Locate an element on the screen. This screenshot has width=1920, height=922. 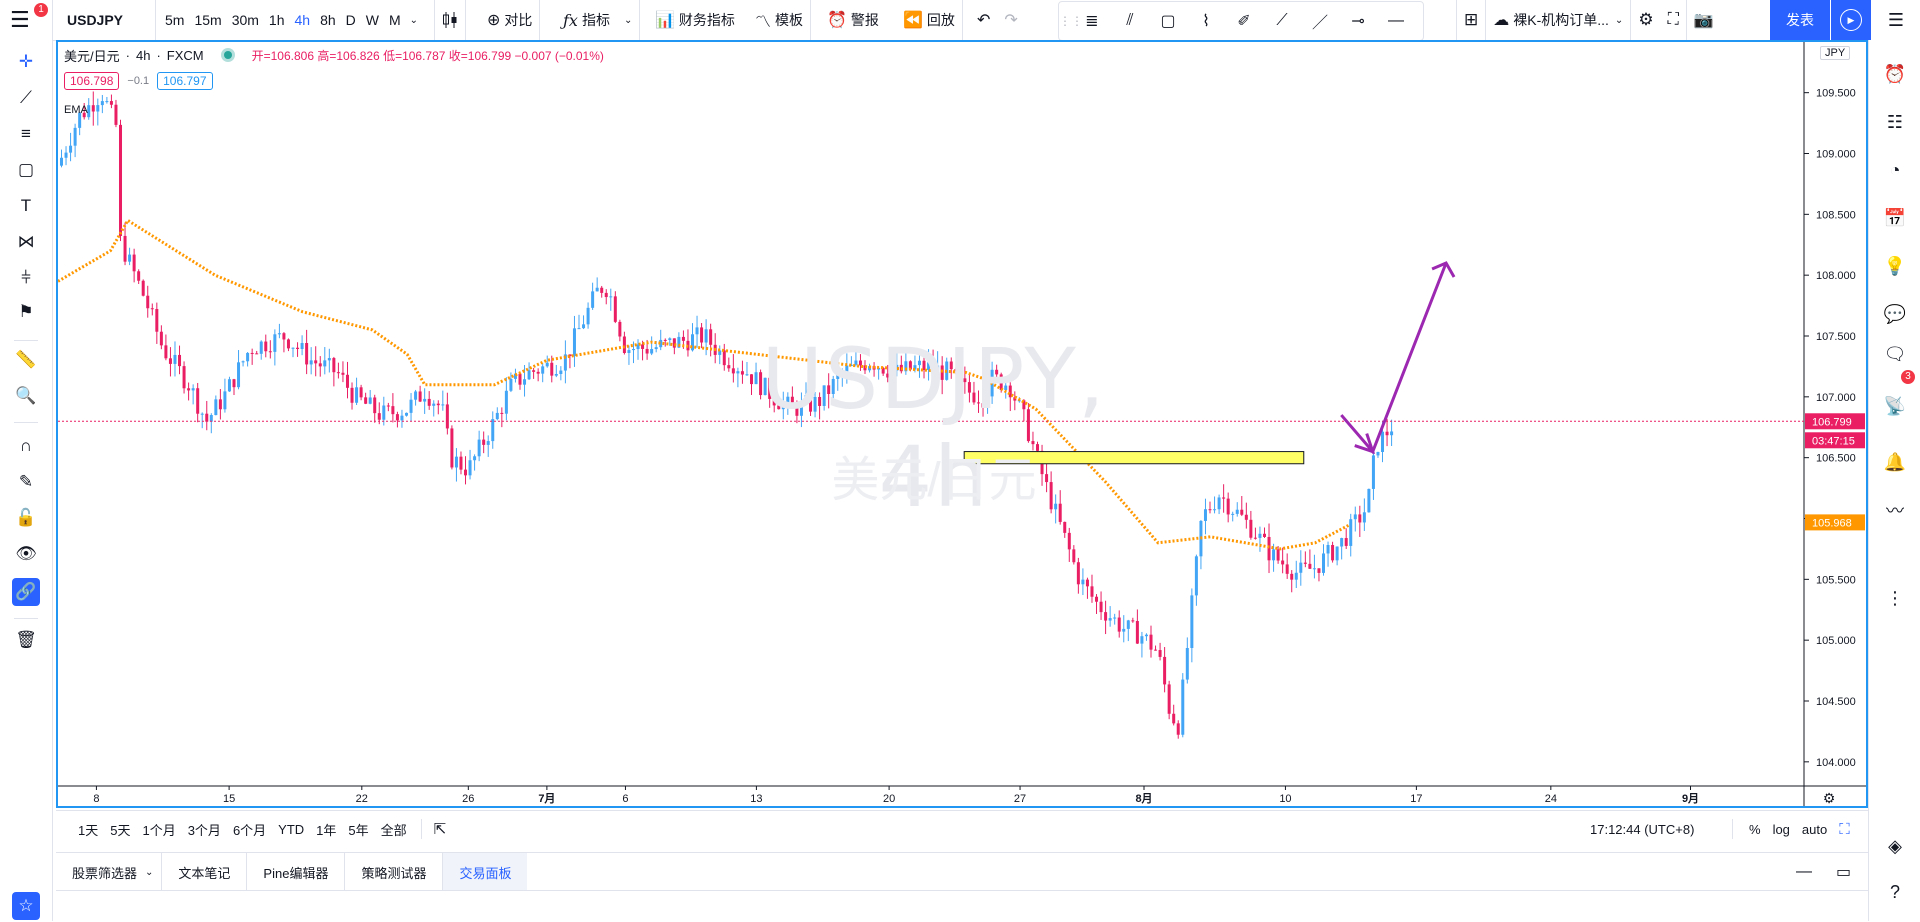
hotlist-icon: ◔ is located at coordinates (1895, 170).